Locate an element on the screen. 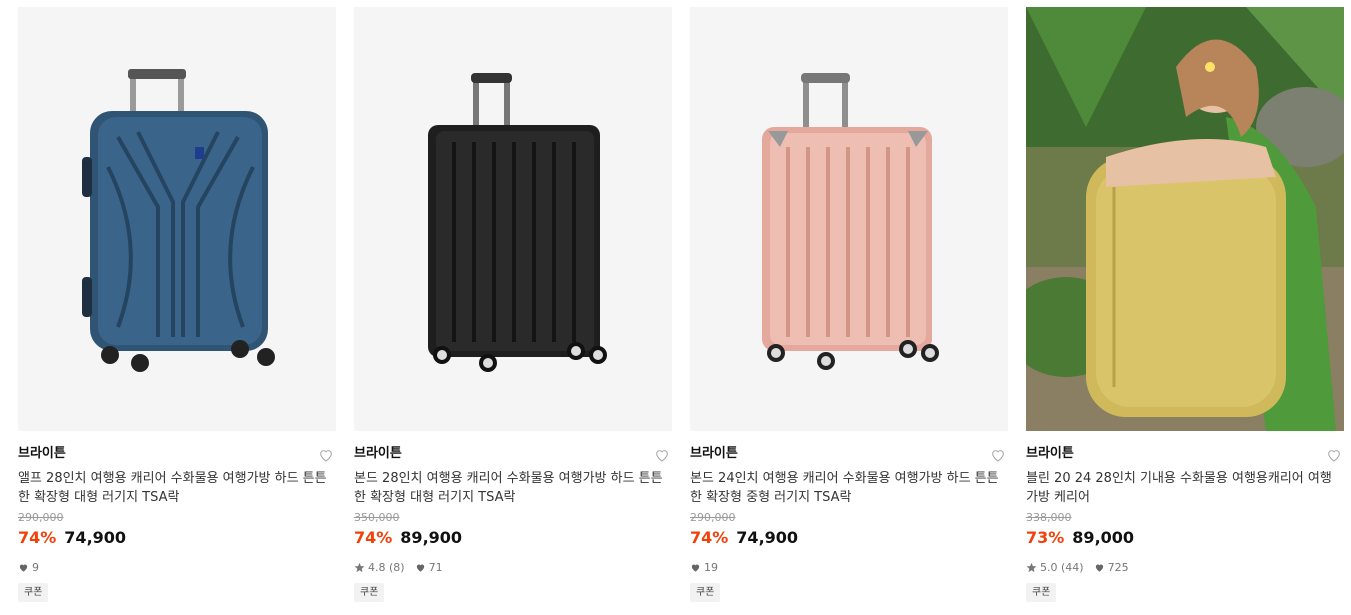  product-meta: 19 is located at coordinates (849, 567).